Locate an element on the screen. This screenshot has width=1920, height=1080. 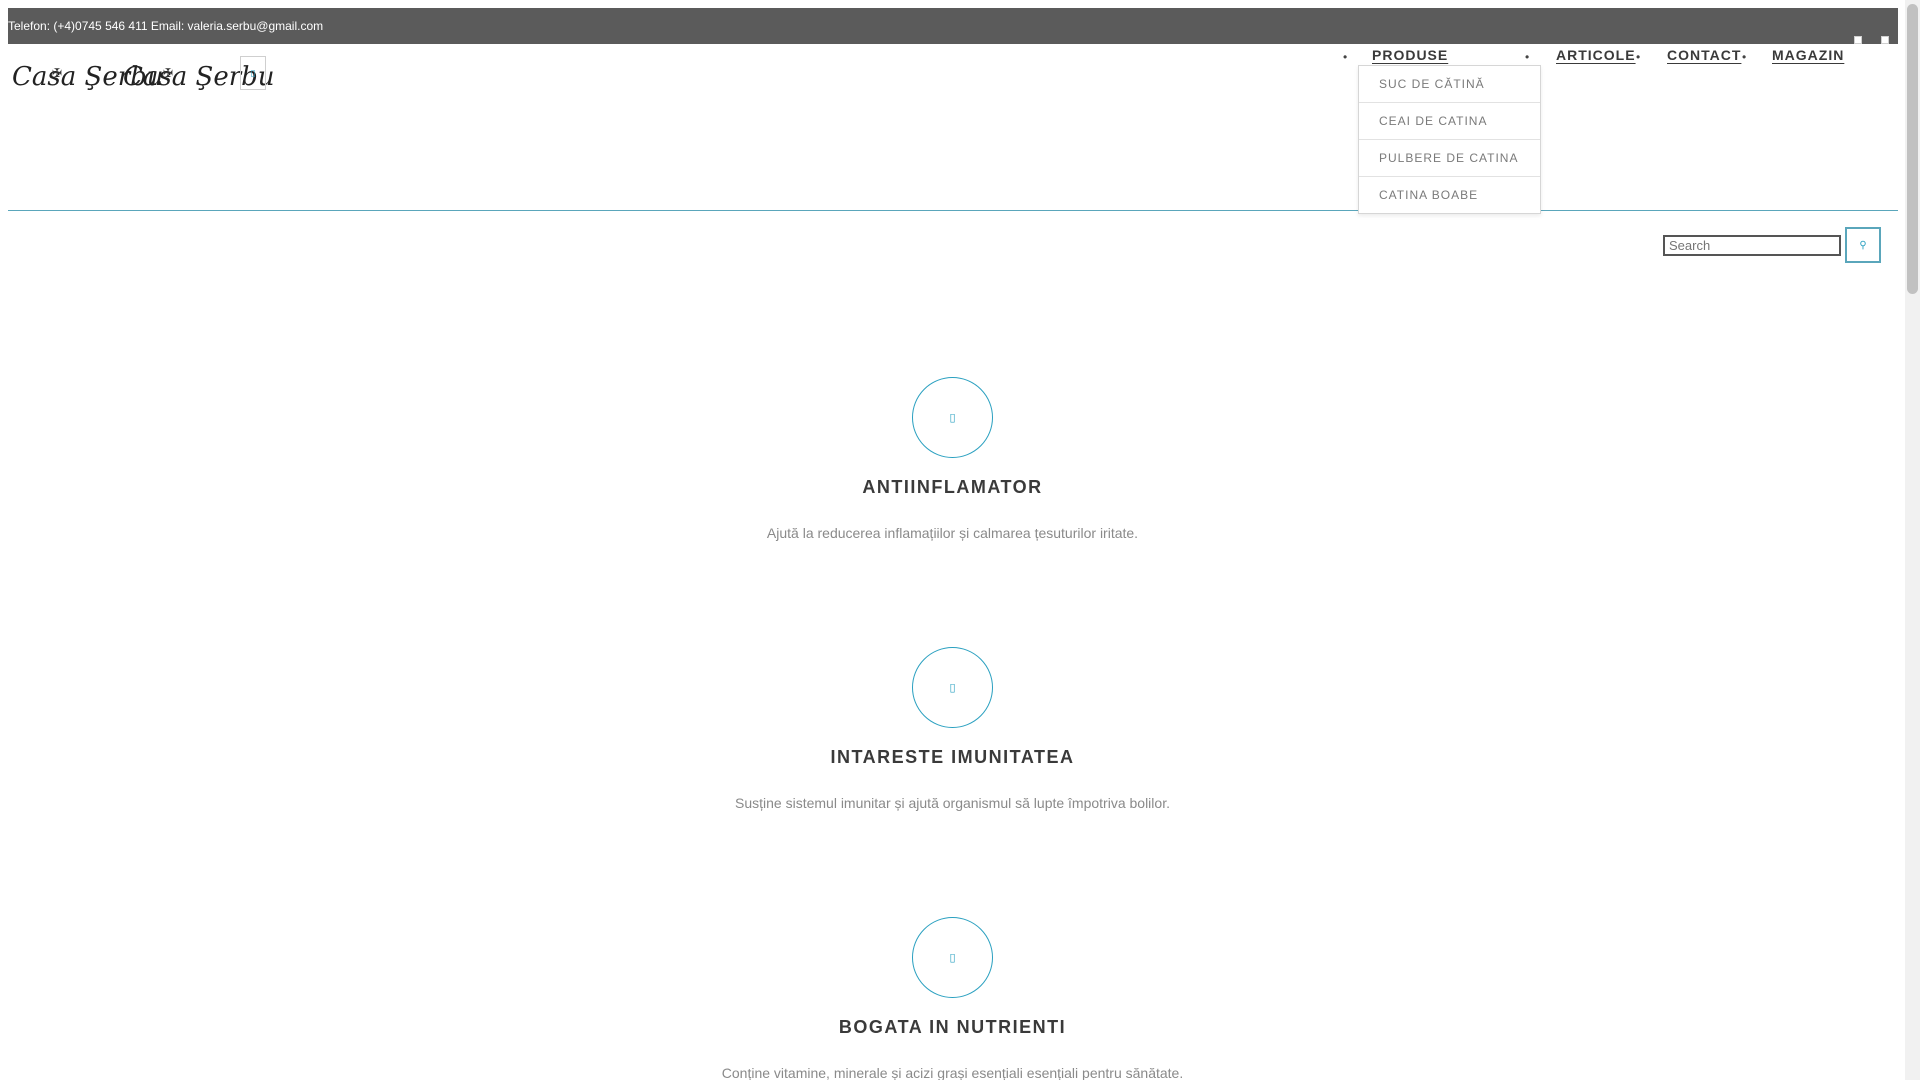
nav-item-contact: CONTACT is located at coordinates (1704, 55).